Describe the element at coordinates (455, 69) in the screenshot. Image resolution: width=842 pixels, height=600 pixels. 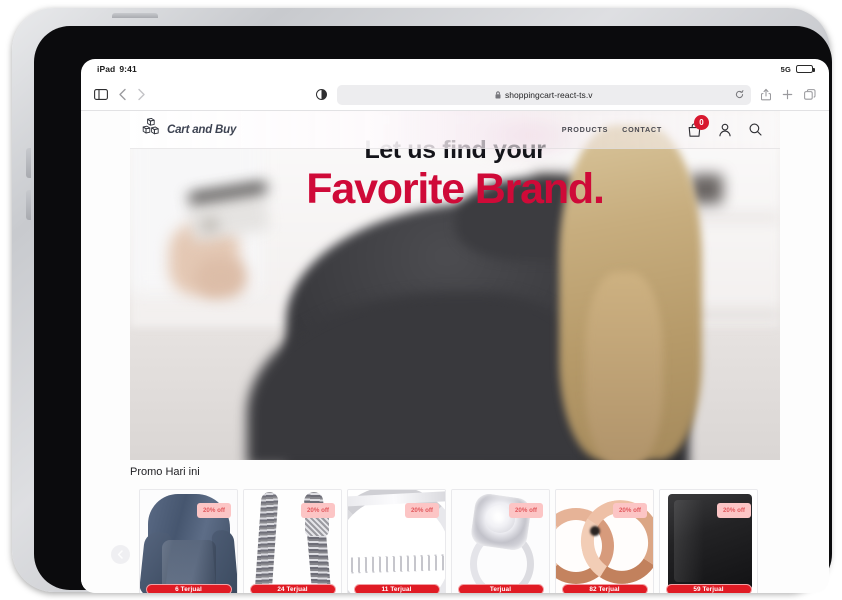
I see `status-bar: iPad 9:41 5G` at that location.